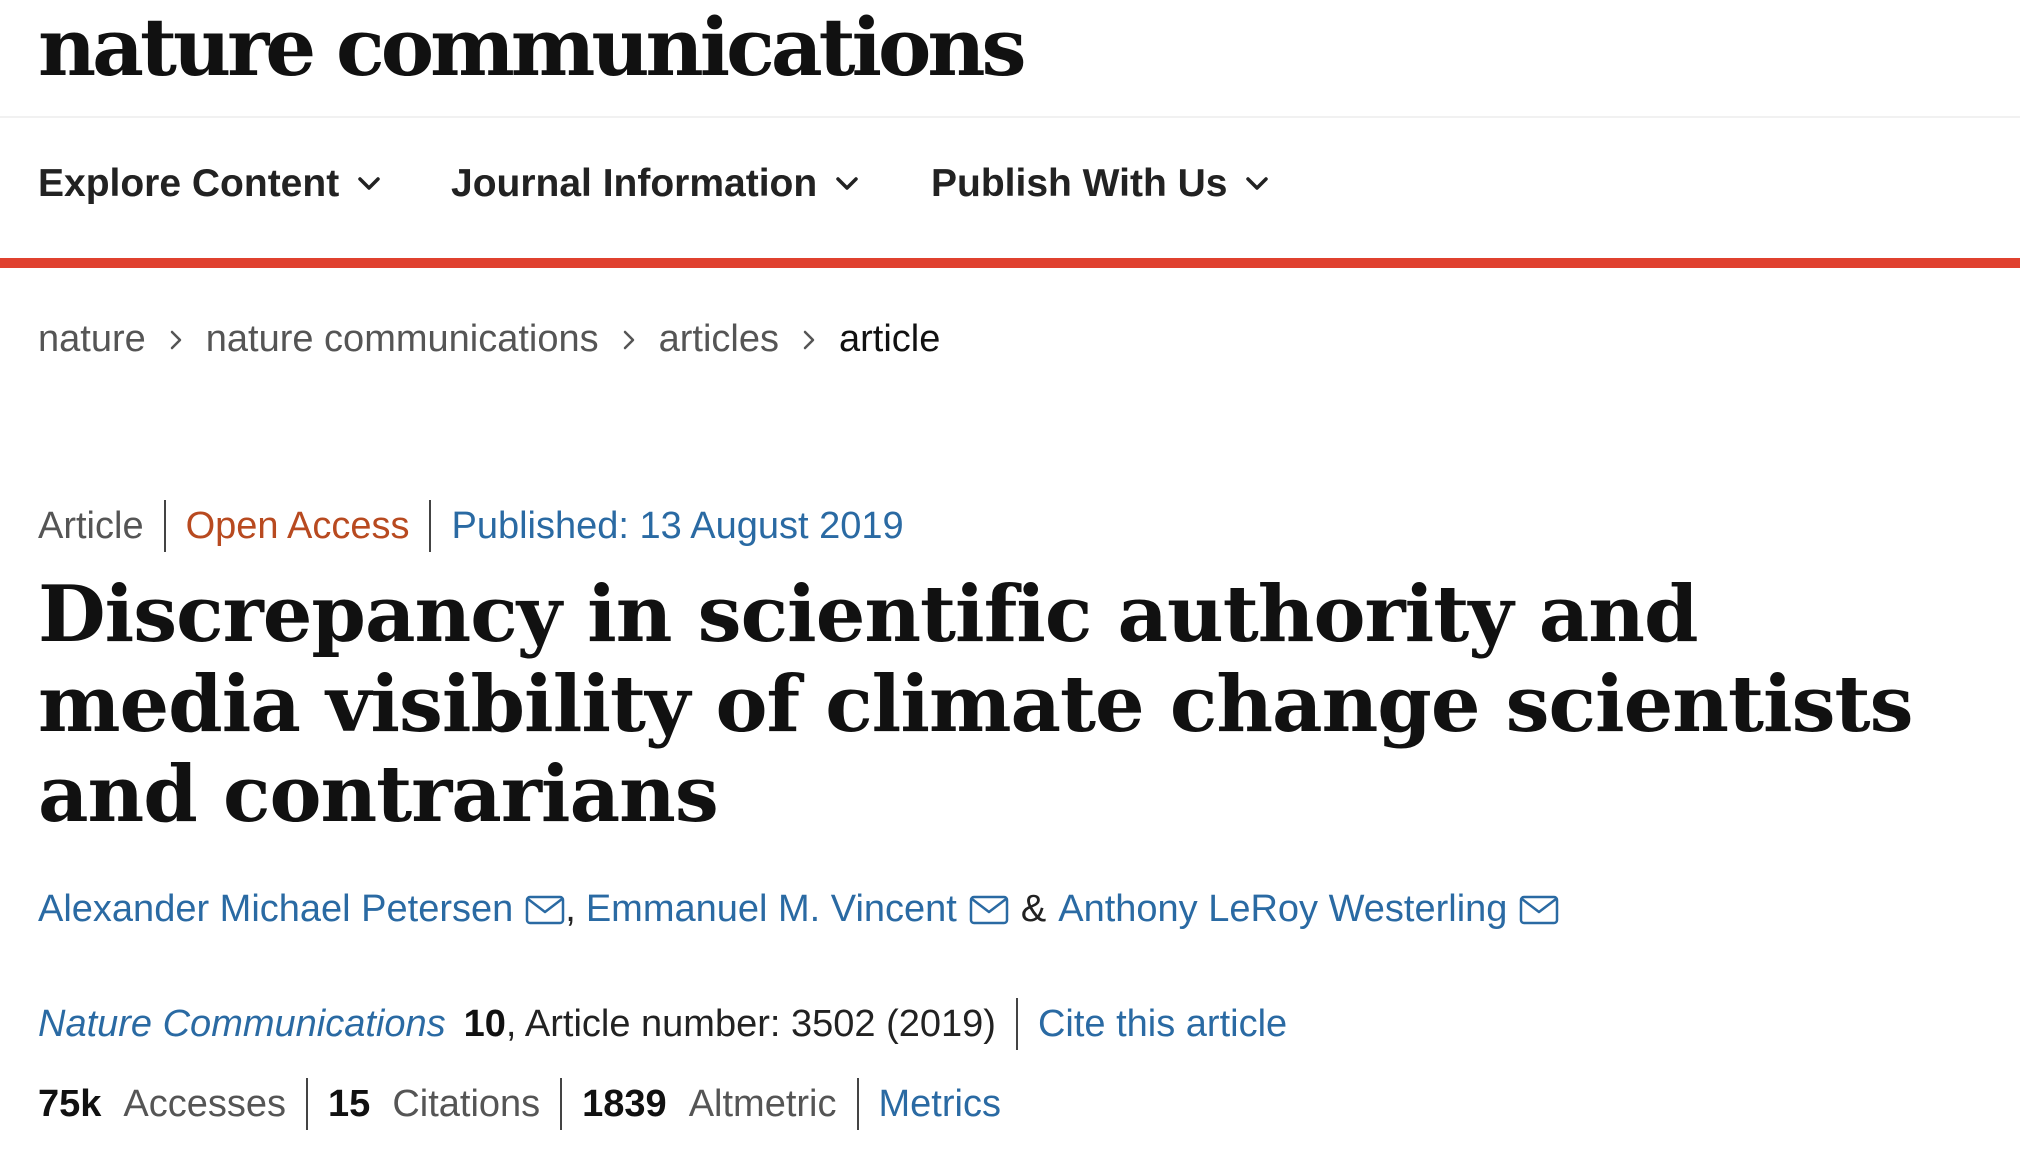 This screenshot has width=2020, height=1160. Describe the element at coordinates (349, 1103) in the screenshot. I see `citations-count: 15` at that location.